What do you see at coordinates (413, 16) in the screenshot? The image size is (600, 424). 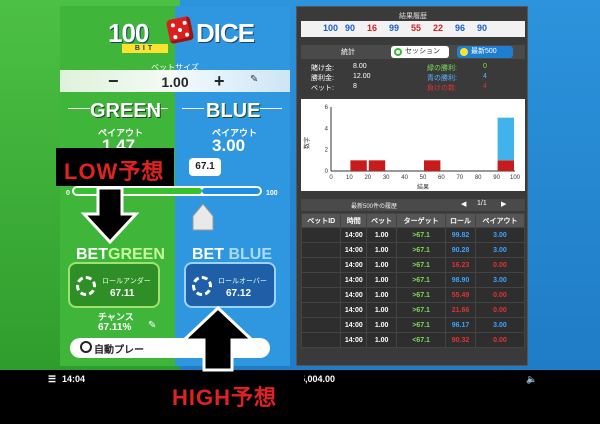 I see `results-title: 結果履歴` at bounding box center [413, 16].